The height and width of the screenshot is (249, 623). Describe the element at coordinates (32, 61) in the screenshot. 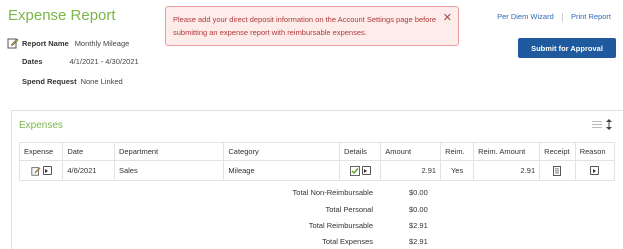

I see `dates-label: Dates` at that location.